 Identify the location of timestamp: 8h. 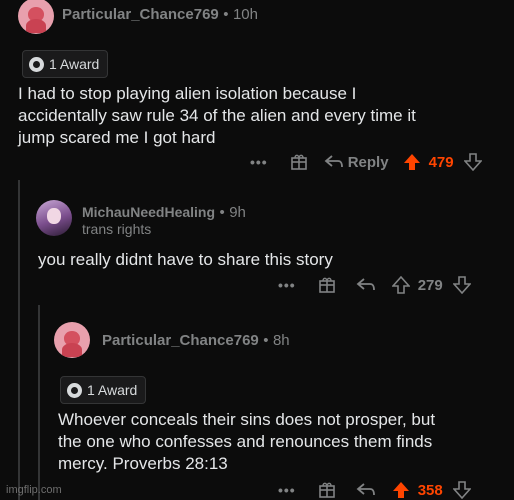
(281, 340).